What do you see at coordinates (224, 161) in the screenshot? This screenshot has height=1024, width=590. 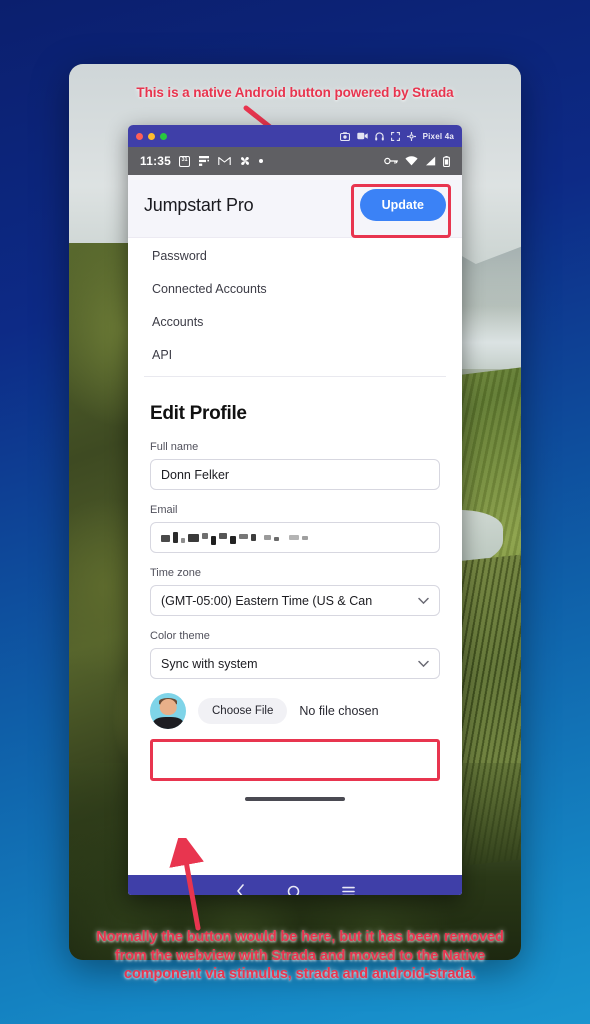 I see `gmail-icon` at bounding box center [224, 161].